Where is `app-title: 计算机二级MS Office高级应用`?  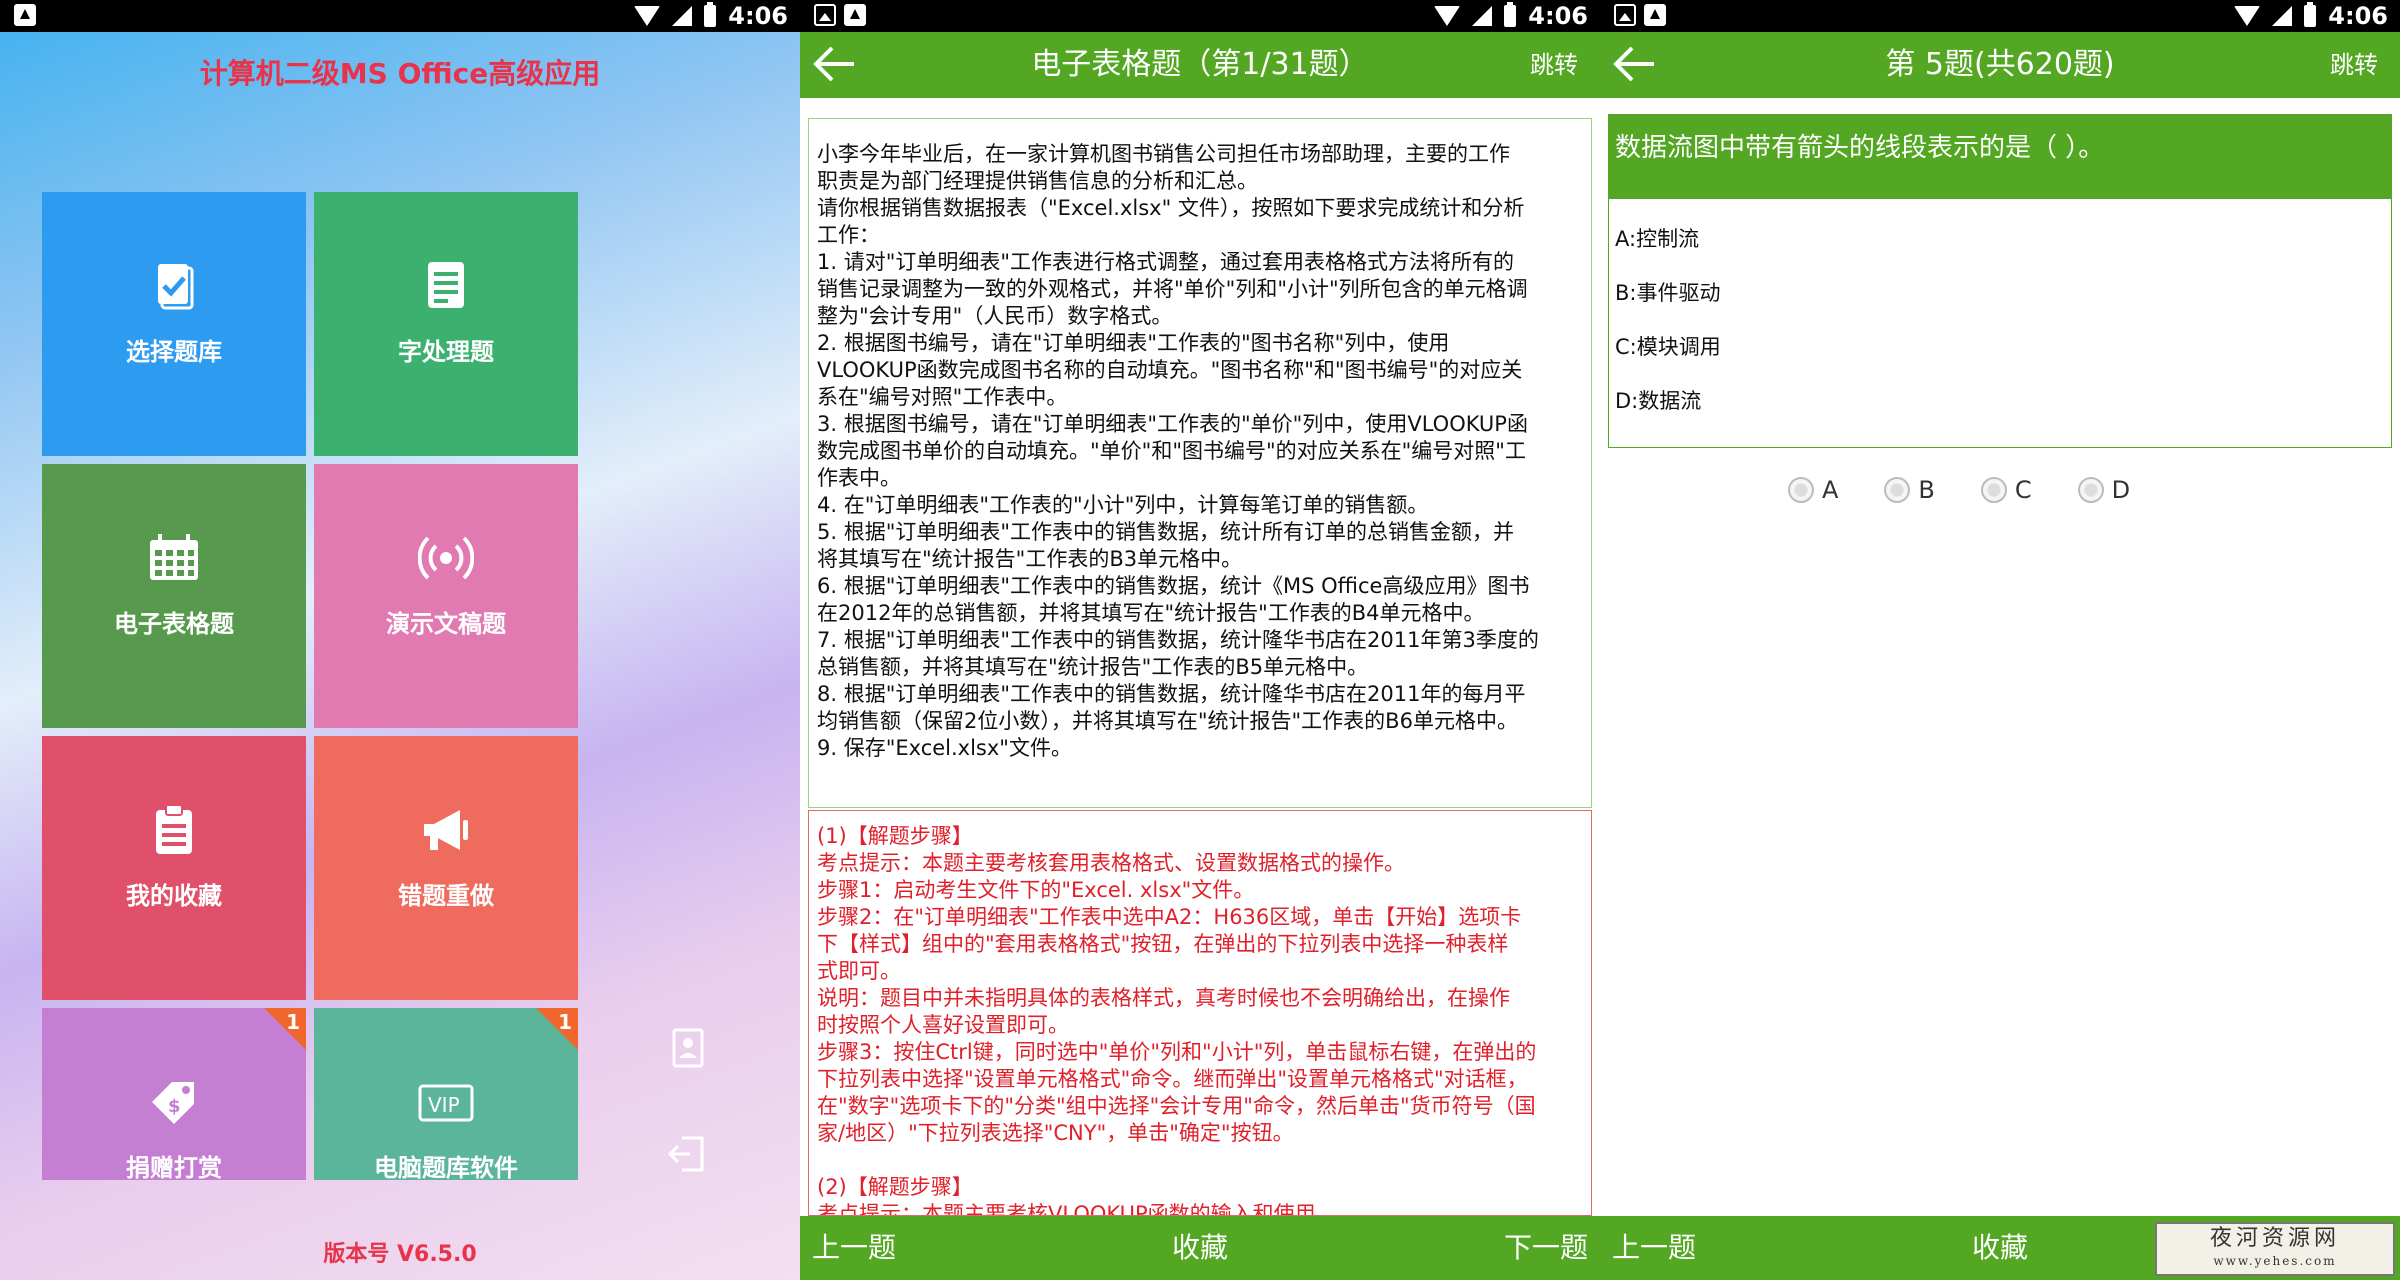 app-title: 计算机二级MS Office高级应用 is located at coordinates (400, 73).